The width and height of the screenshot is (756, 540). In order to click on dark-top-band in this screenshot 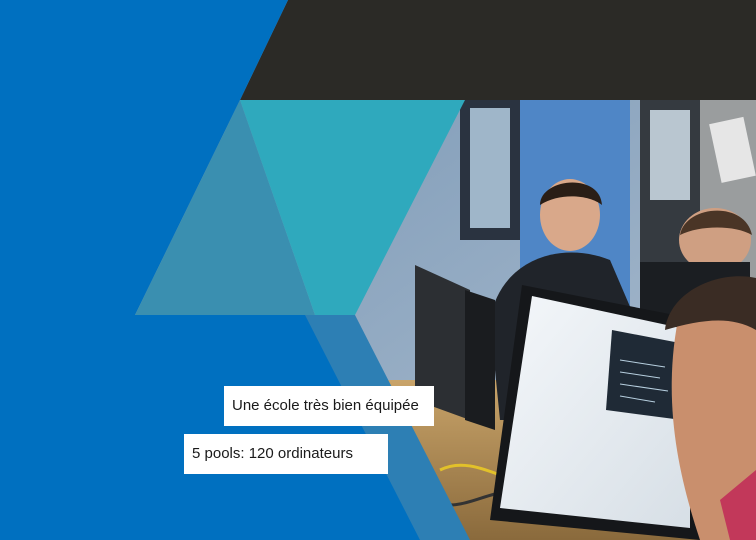, I will do `click(498, 50)`.